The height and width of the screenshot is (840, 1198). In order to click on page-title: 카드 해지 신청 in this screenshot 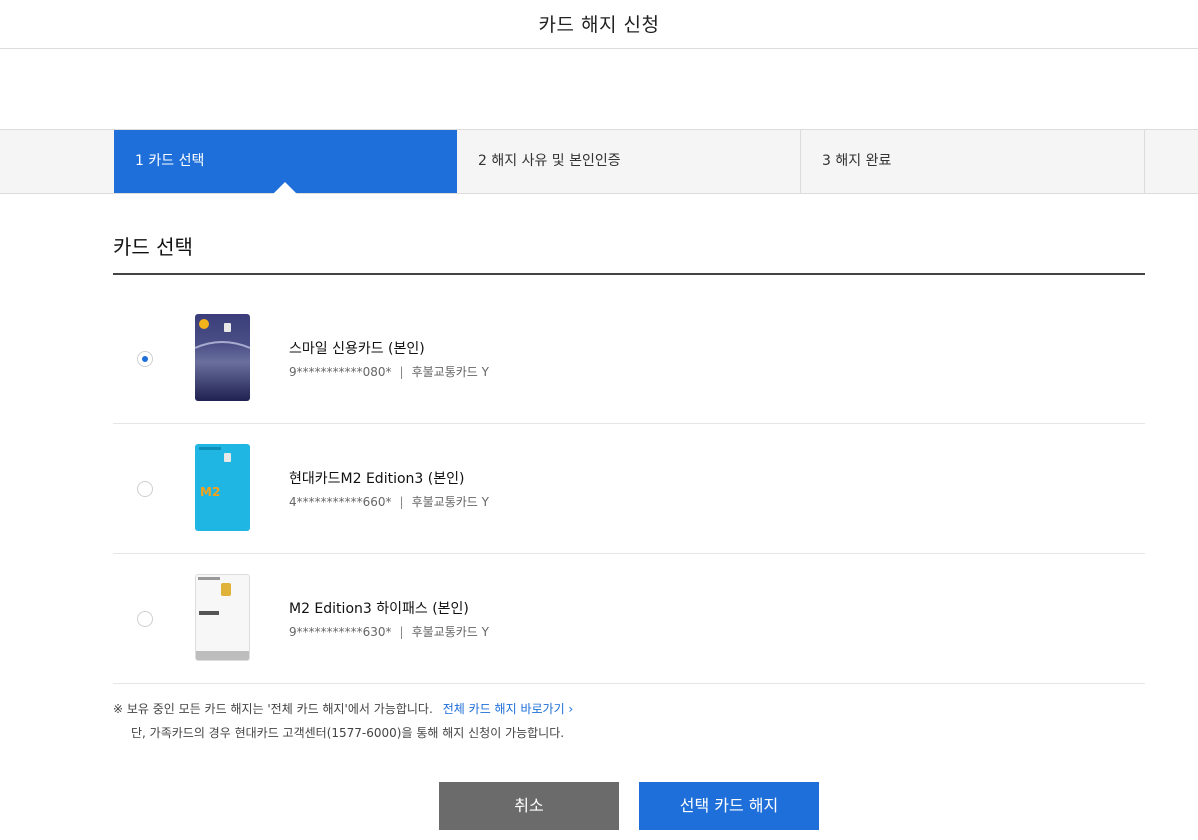, I will do `click(599, 25)`.